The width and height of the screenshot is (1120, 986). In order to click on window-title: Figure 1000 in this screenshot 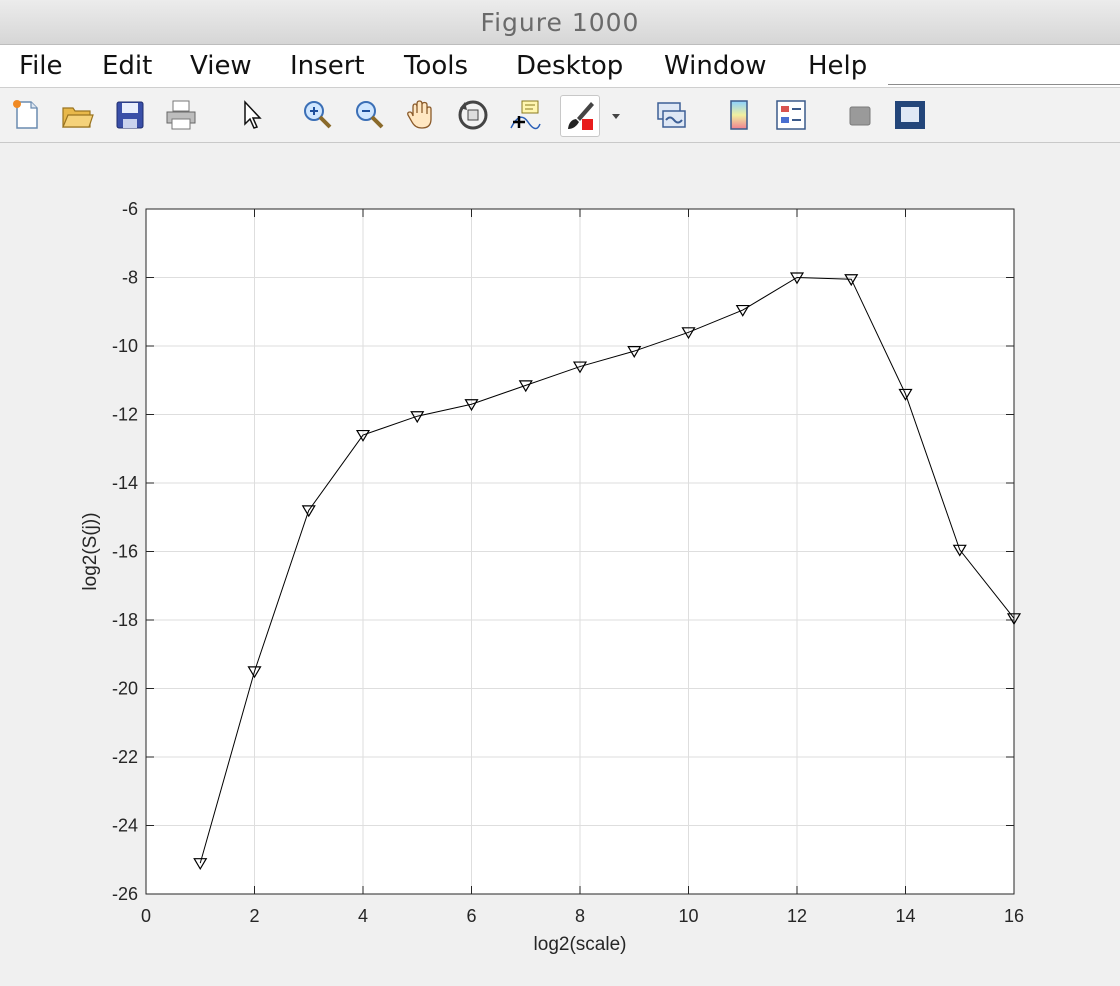, I will do `click(560, 22)`.